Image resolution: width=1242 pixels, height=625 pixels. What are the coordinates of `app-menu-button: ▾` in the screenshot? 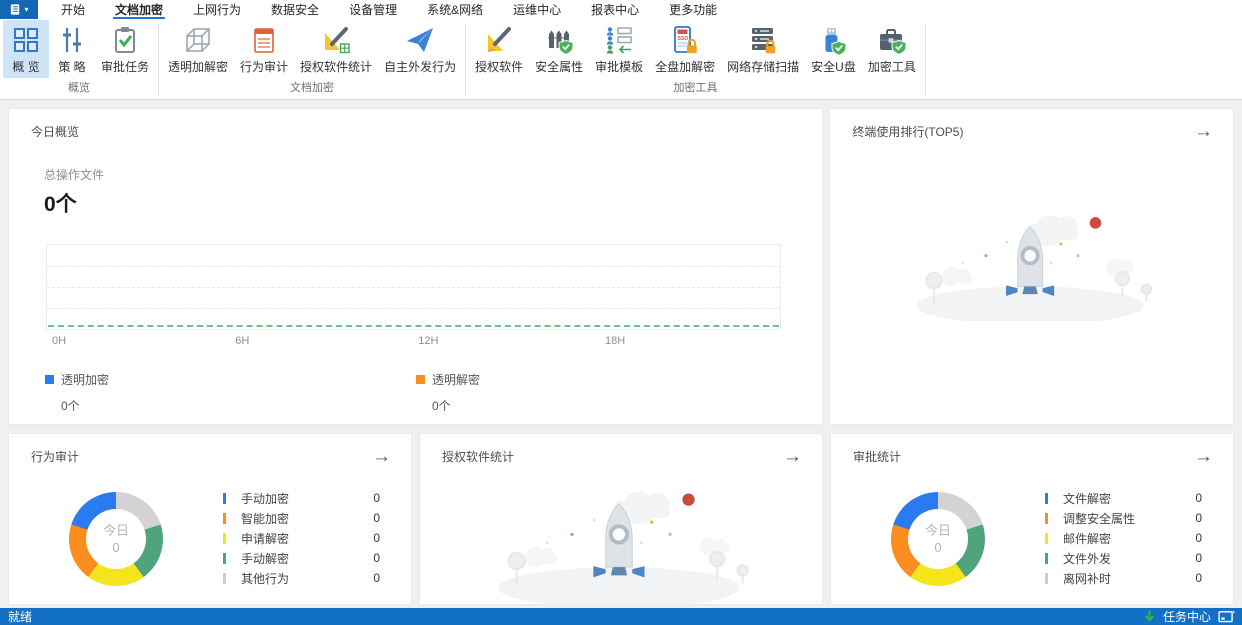 It's located at (19, 9).